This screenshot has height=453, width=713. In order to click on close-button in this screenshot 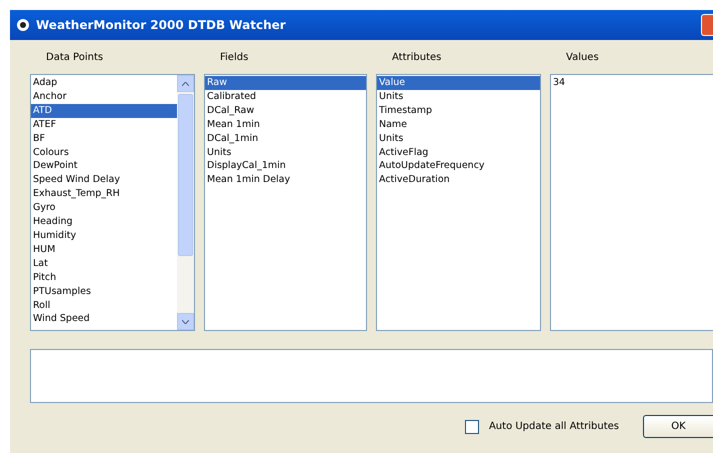, I will do `click(707, 25)`.